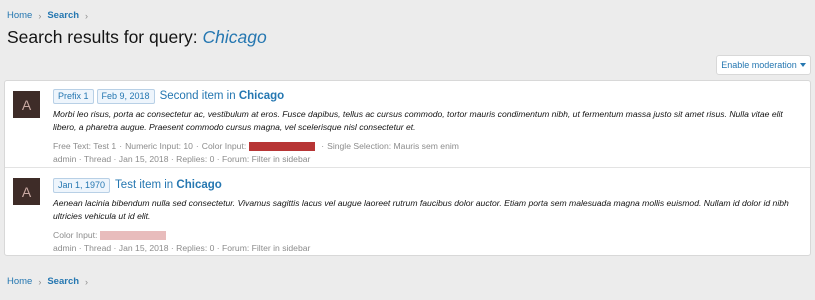 This screenshot has height=300, width=815. I want to click on page-title: Search results for query: Chicago, so click(137, 37).